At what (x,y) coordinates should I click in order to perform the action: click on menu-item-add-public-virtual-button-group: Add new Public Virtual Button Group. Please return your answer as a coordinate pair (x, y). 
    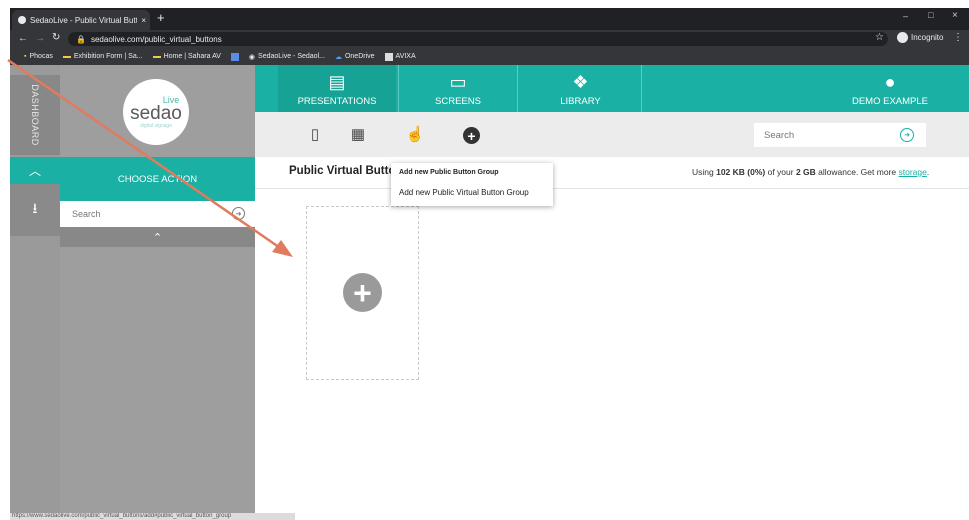
    Looking at the image, I should click on (464, 192).